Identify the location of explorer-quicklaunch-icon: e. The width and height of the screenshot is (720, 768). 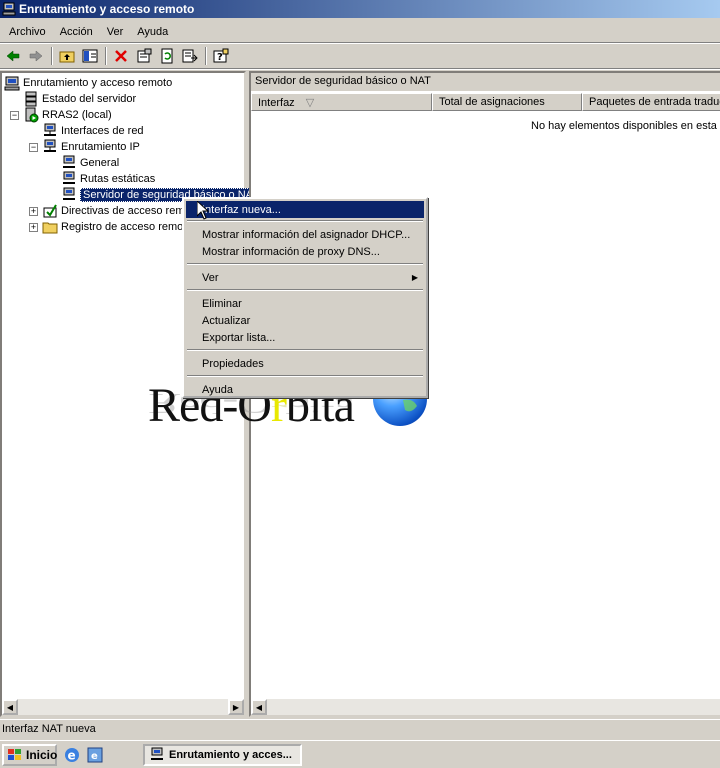
(95, 755).